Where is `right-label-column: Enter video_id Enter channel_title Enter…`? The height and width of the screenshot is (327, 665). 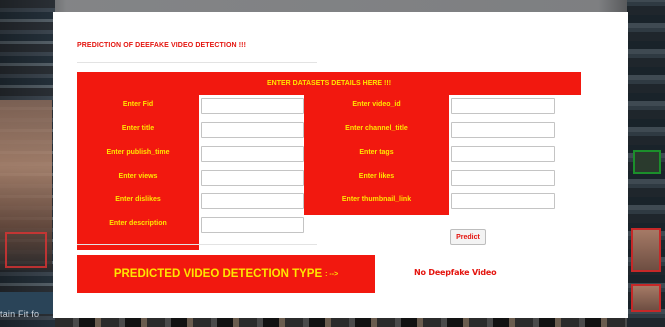
right-label-column: Enter video_id Enter channel_title Enter… is located at coordinates (376, 155).